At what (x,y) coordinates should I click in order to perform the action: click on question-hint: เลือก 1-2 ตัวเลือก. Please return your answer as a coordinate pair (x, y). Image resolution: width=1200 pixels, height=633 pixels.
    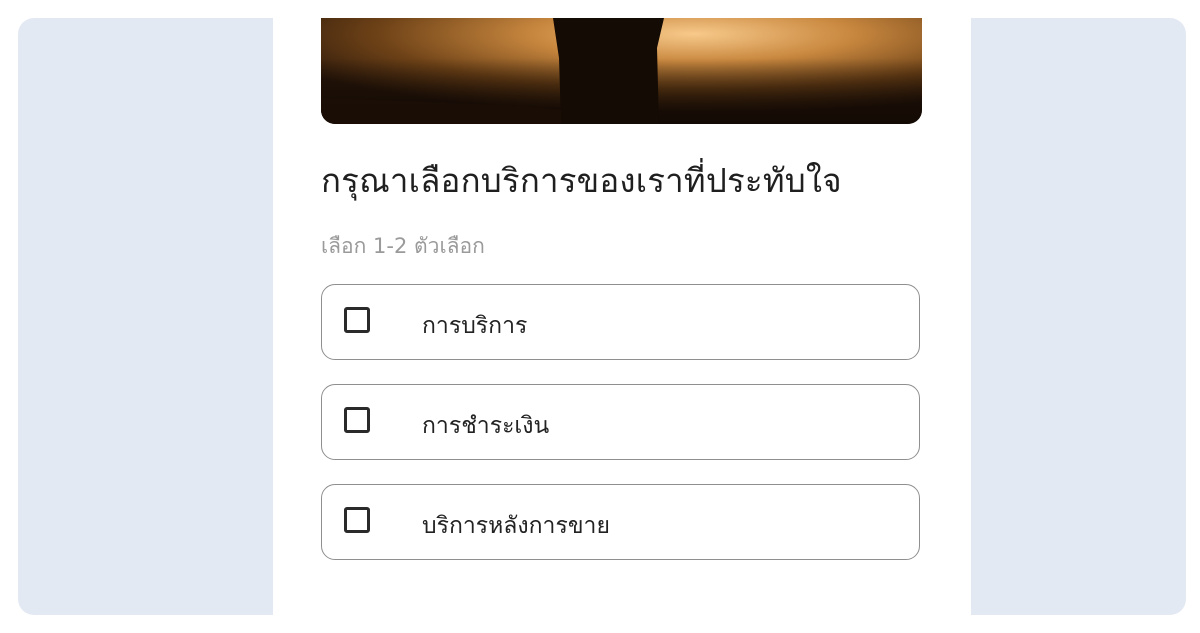
    Looking at the image, I should click on (403, 246).